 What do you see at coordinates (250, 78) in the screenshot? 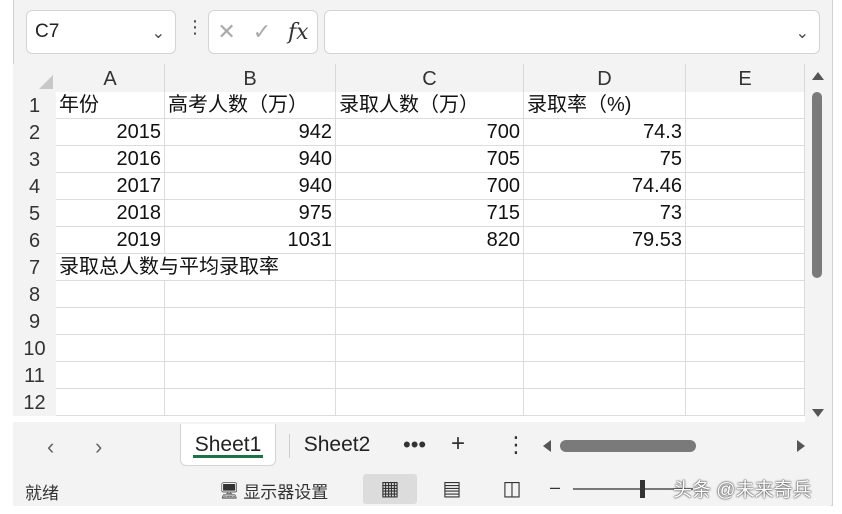
I see `column-header-b: B` at bounding box center [250, 78].